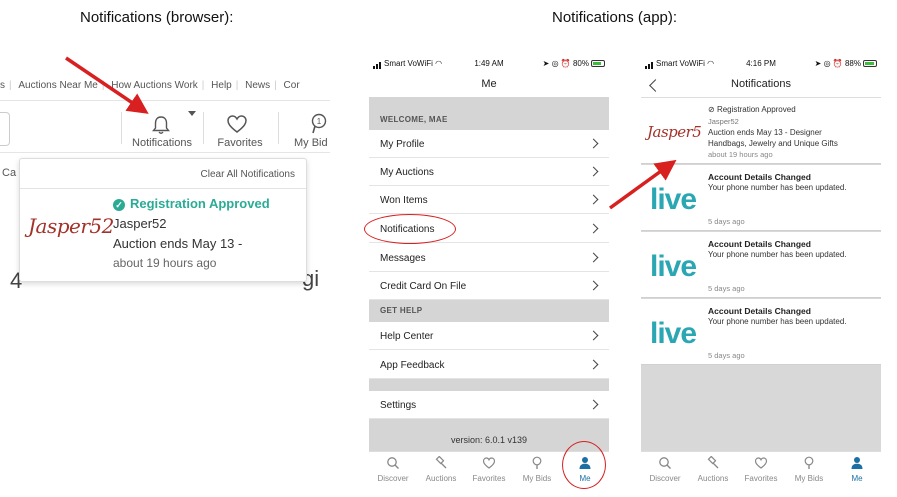 Image resolution: width=897 pixels, height=497 pixels. What do you see at coordinates (489, 258) in the screenshot?
I see `menu-messages: Messages` at bounding box center [489, 258].